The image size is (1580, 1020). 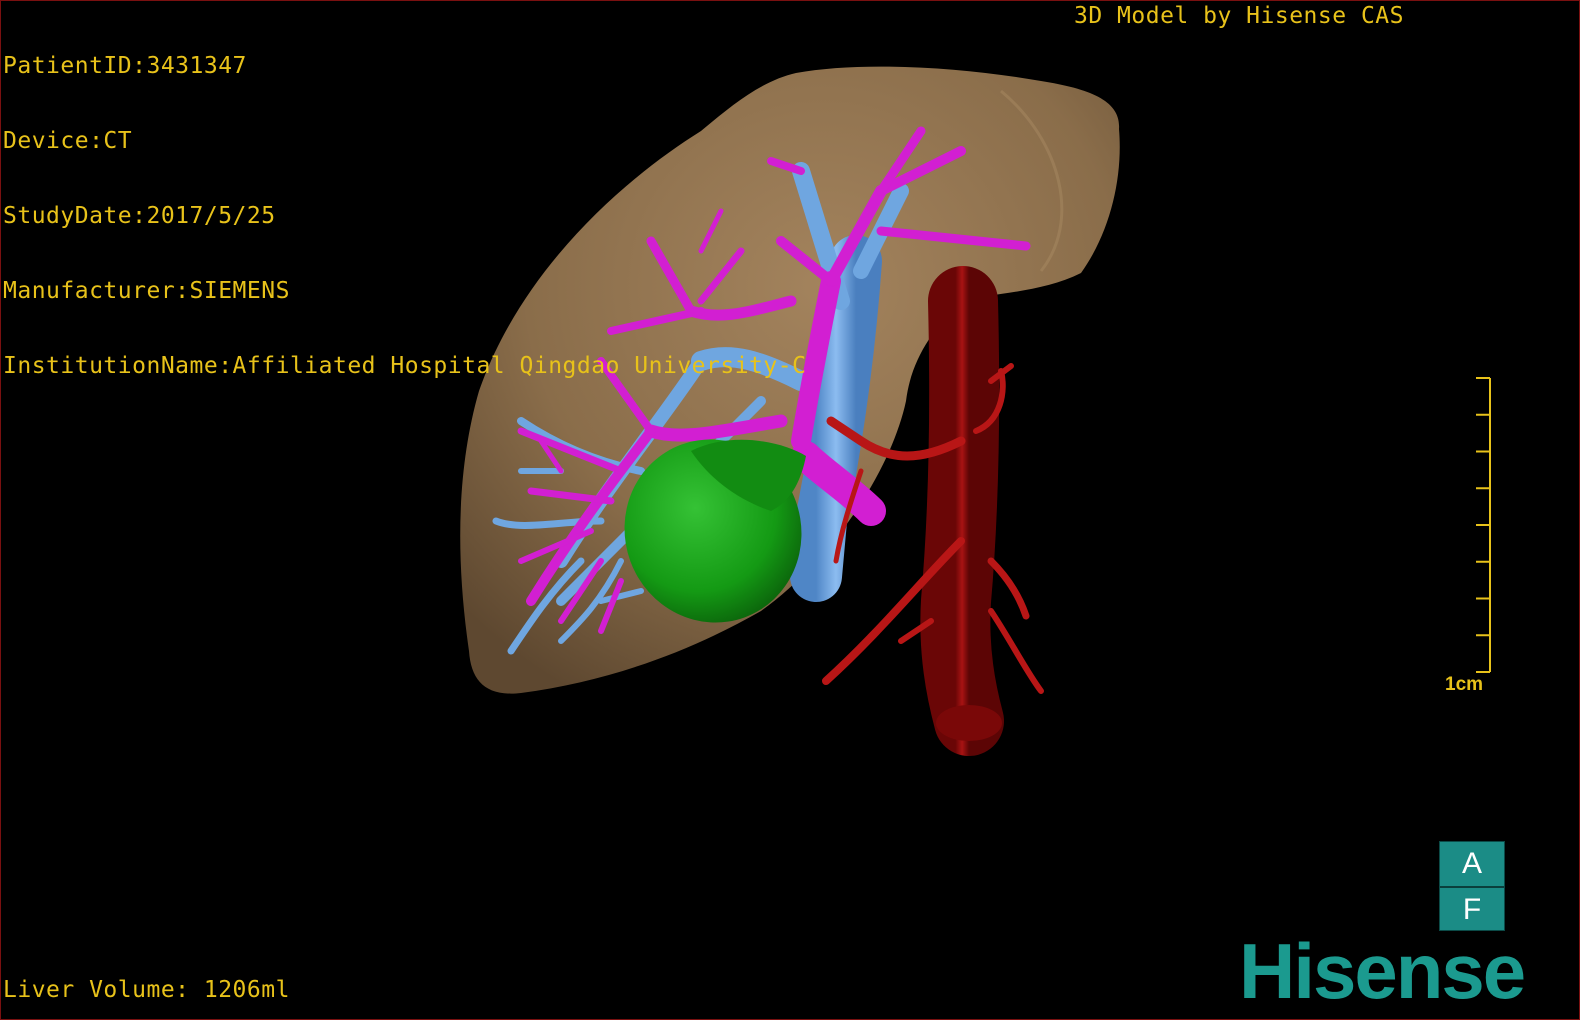 I want to click on orientation-bottom-label: F, so click(x=1472, y=909).